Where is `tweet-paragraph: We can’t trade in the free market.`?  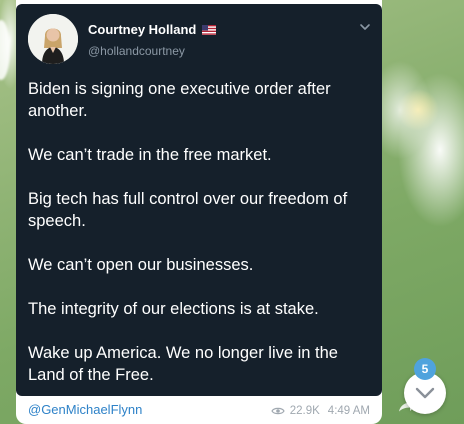
tweet-paragraph: We can’t trade in the free market. is located at coordinates (150, 155).